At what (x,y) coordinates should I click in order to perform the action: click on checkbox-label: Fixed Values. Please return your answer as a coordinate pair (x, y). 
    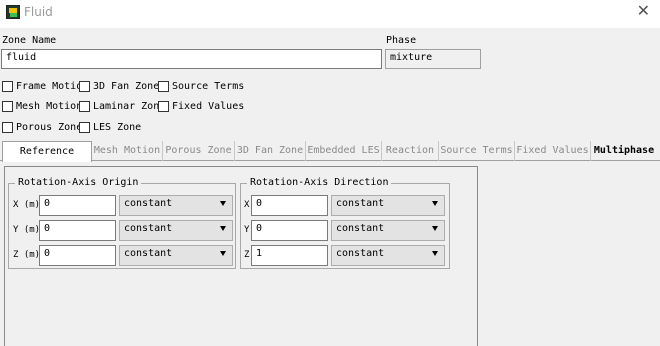
    Looking at the image, I should click on (208, 106).